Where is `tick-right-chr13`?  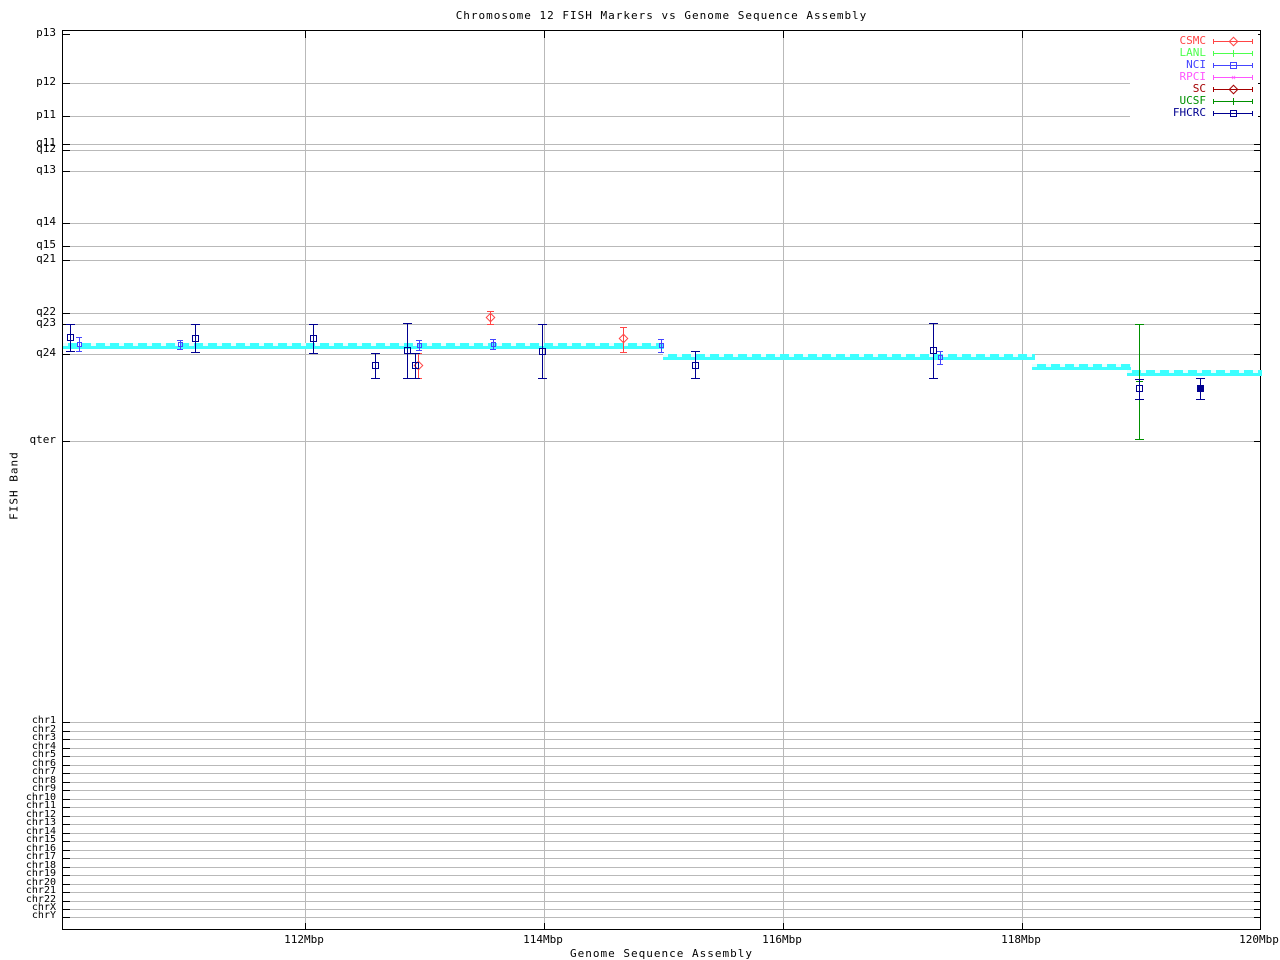
tick-right-chr13 is located at coordinates (1257, 824).